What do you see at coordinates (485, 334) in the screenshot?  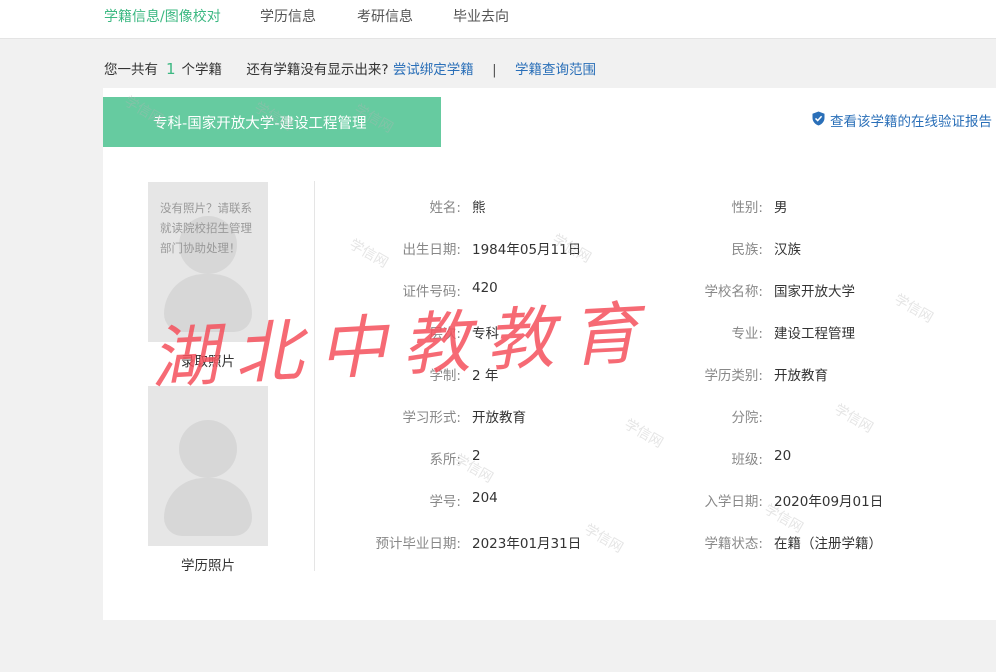 I see `field-value-level: 专科` at bounding box center [485, 334].